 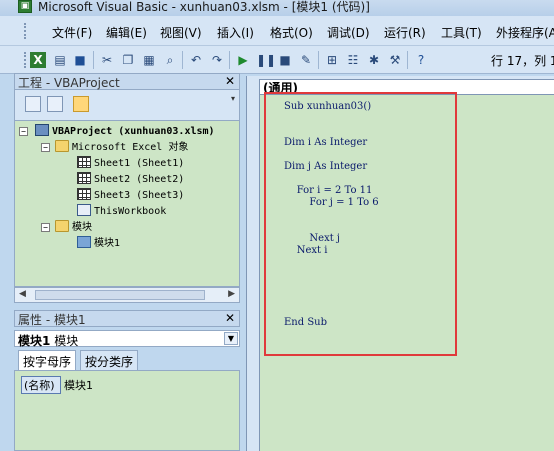 I want to click on menu-format: 格式(O), so click(x=291, y=32).